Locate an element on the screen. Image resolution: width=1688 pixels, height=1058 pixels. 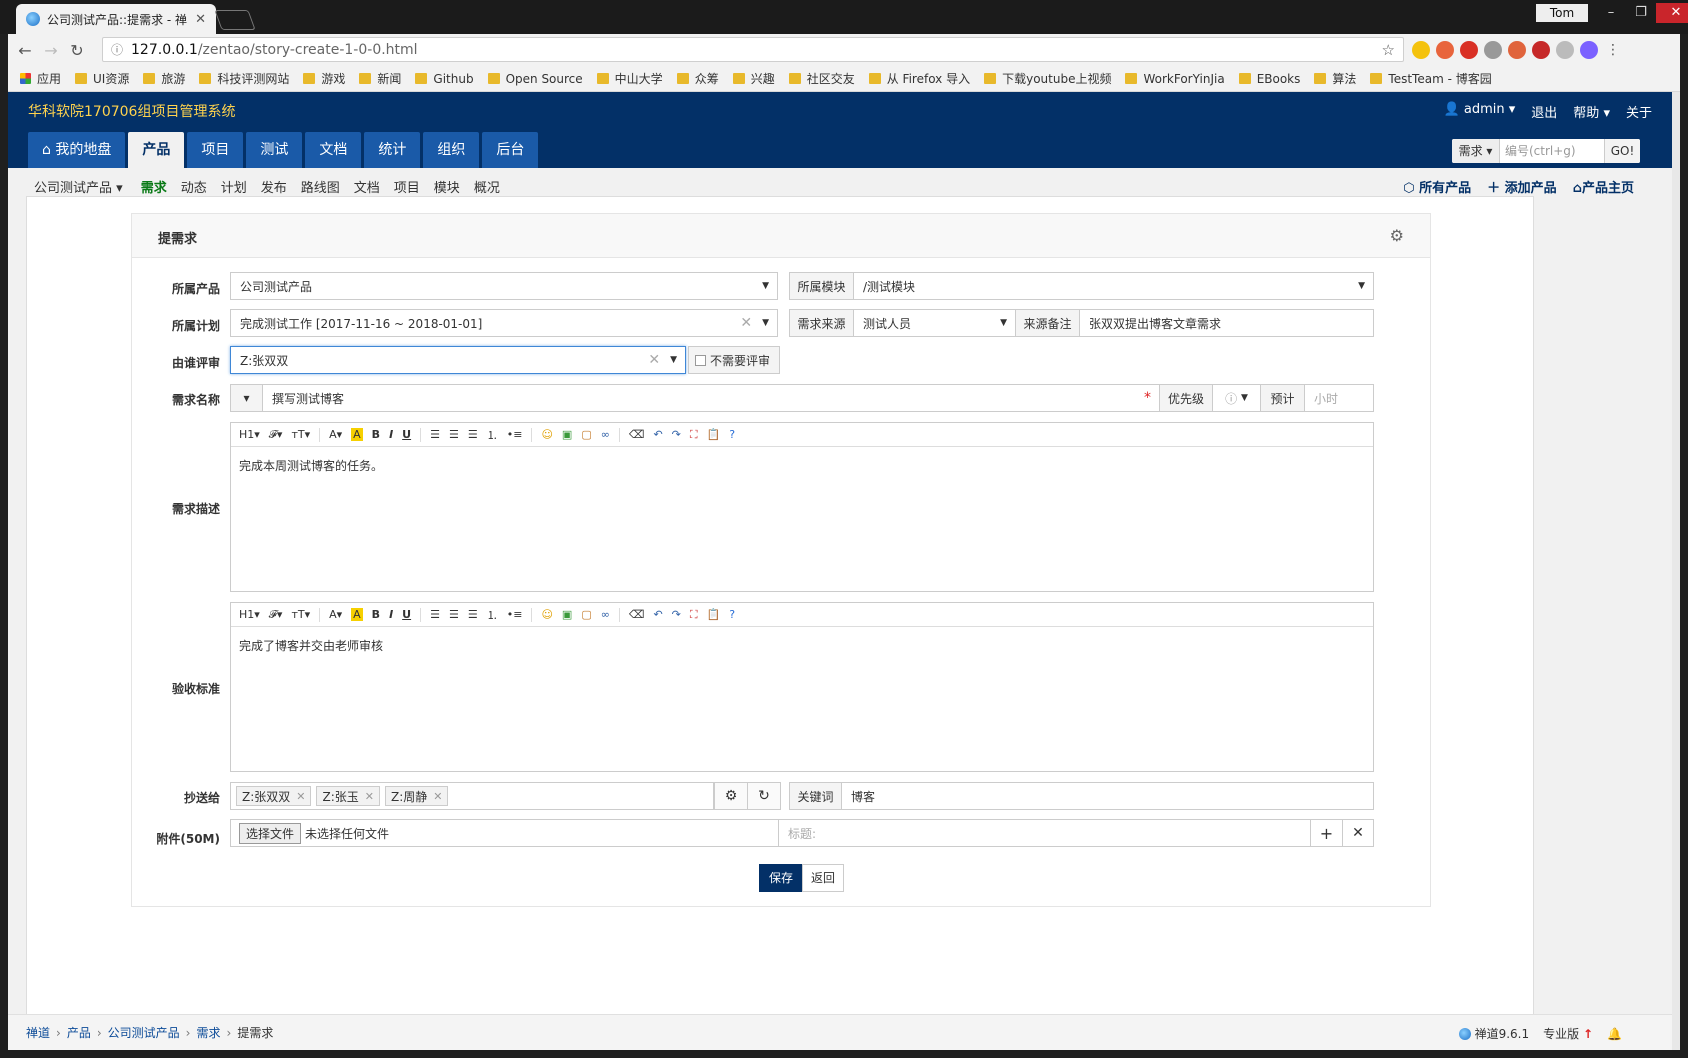
product-home-link: ⌂产品主页 is located at coordinates (1603, 186).